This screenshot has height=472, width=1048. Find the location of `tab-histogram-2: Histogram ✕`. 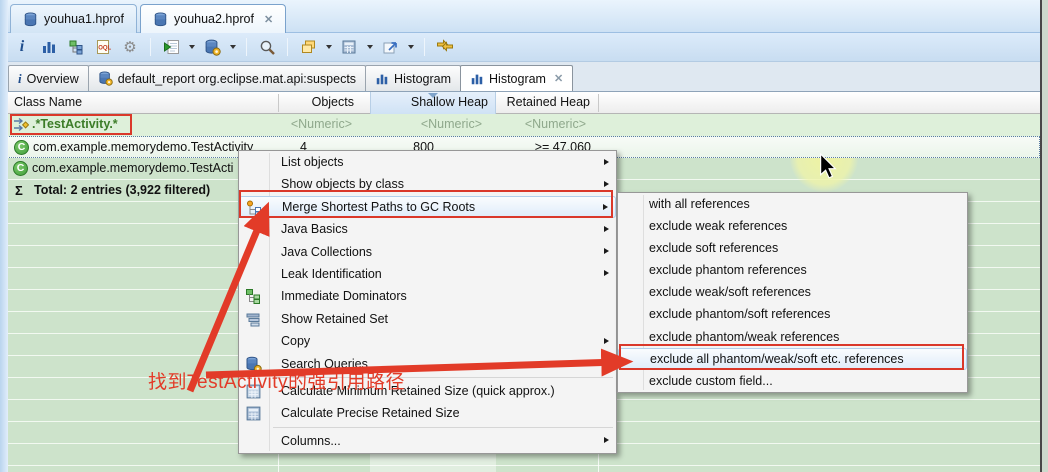

tab-histogram-2: Histogram ✕ is located at coordinates (517, 78).